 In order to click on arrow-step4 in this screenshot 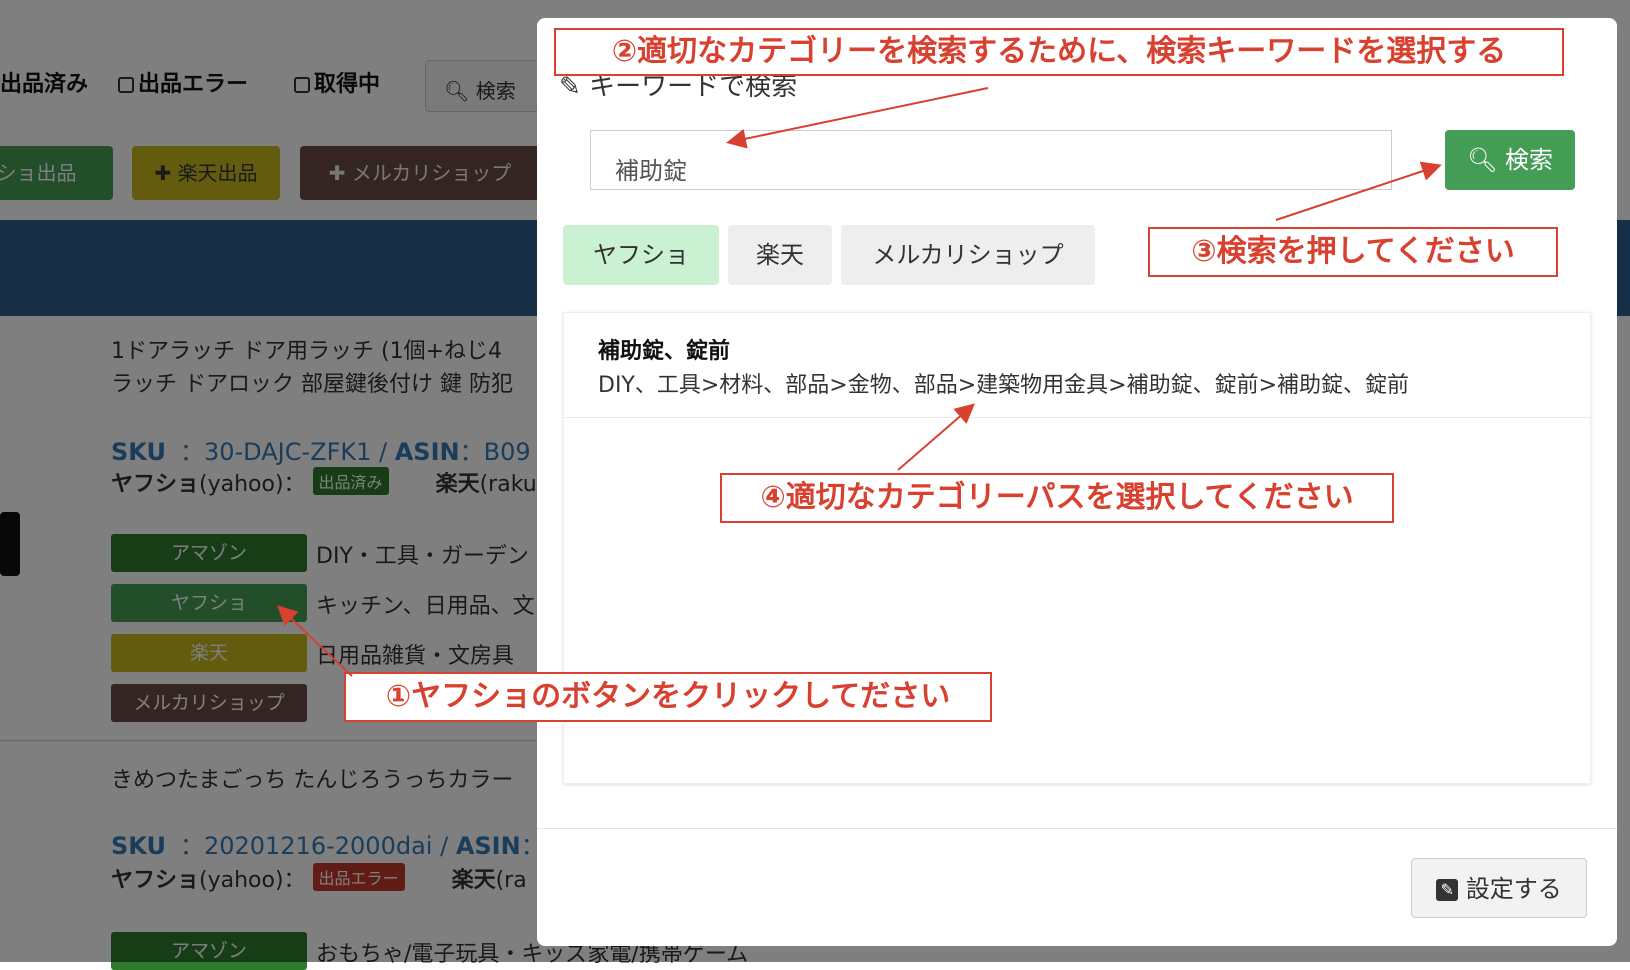, I will do `click(936, 437)`.